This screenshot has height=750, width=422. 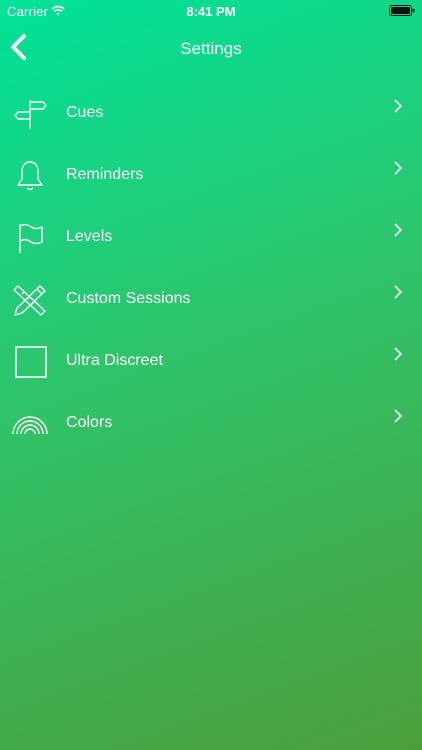 What do you see at coordinates (211, 423) in the screenshot?
I see `menu-item-colors: Colors` at bounding box center [211, 423].